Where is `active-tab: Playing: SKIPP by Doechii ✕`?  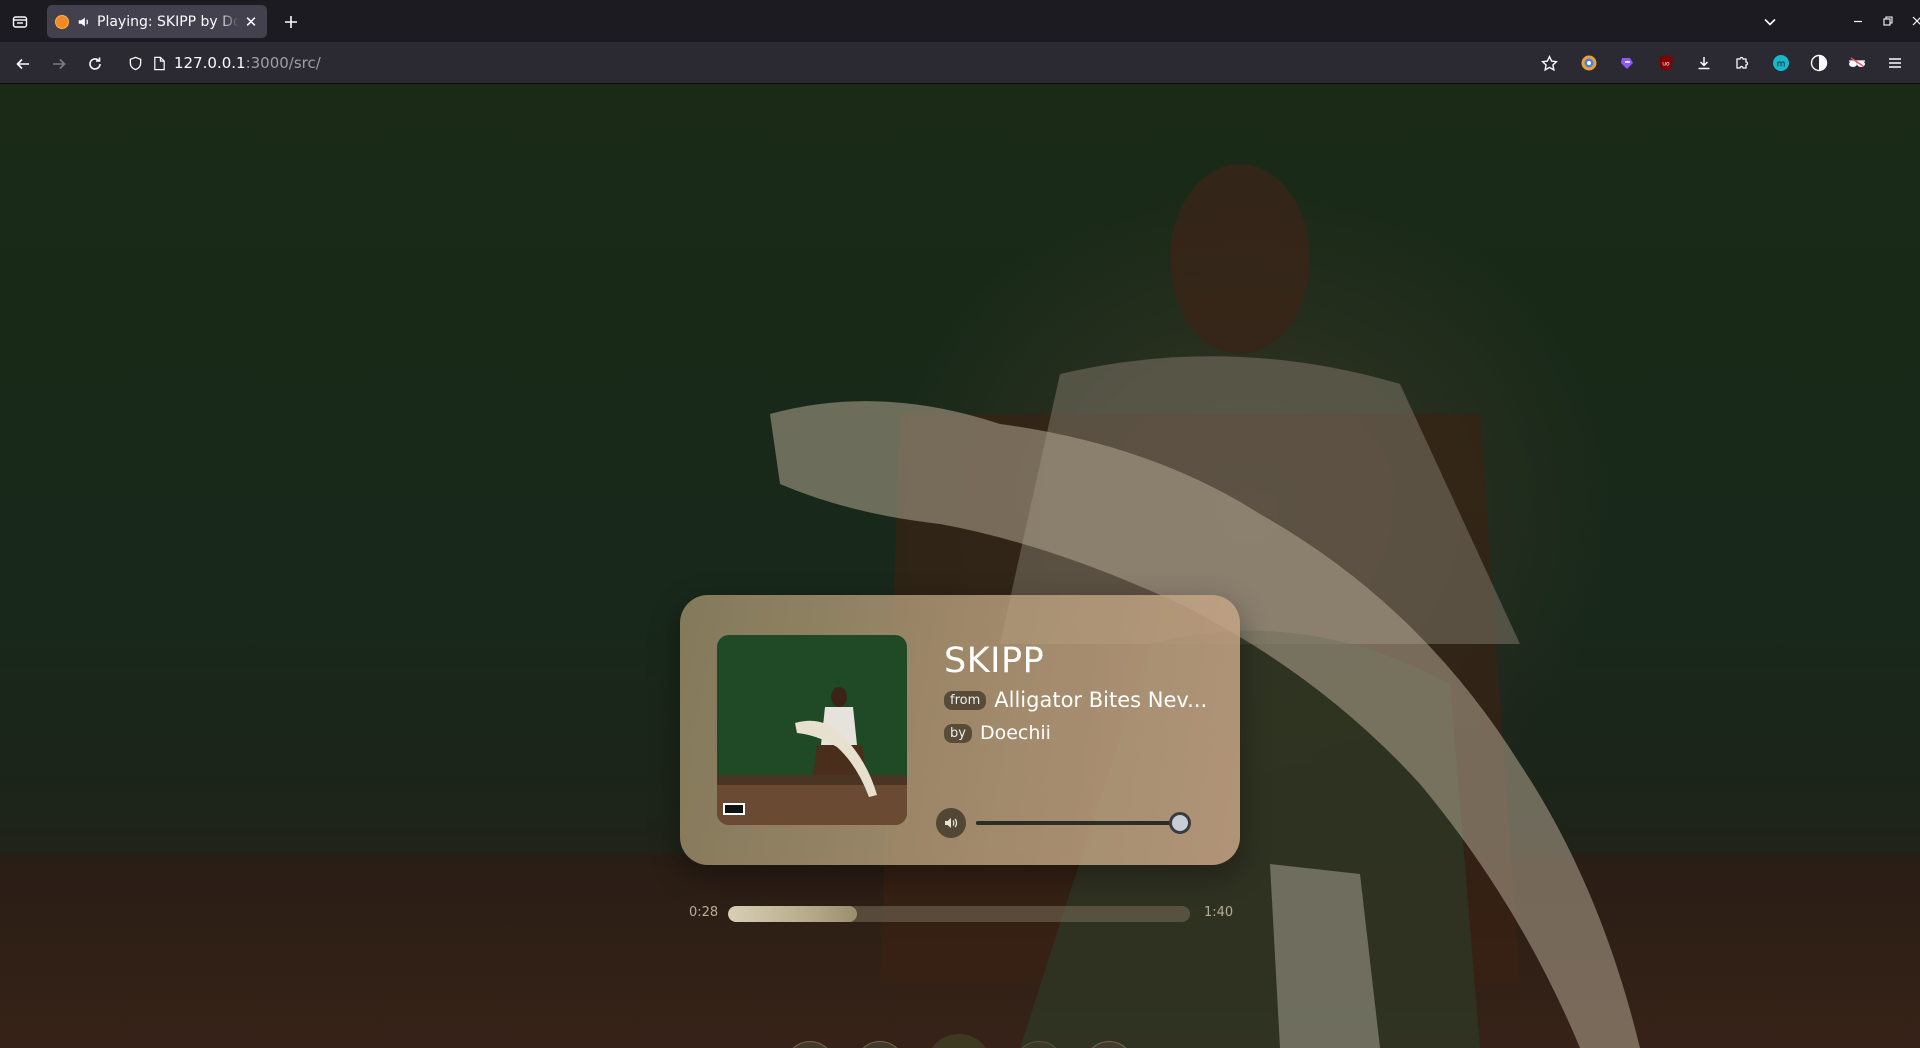
active-tab: Playing: SKIPP by Doechii ✕ is located at coordinates (157, 21).